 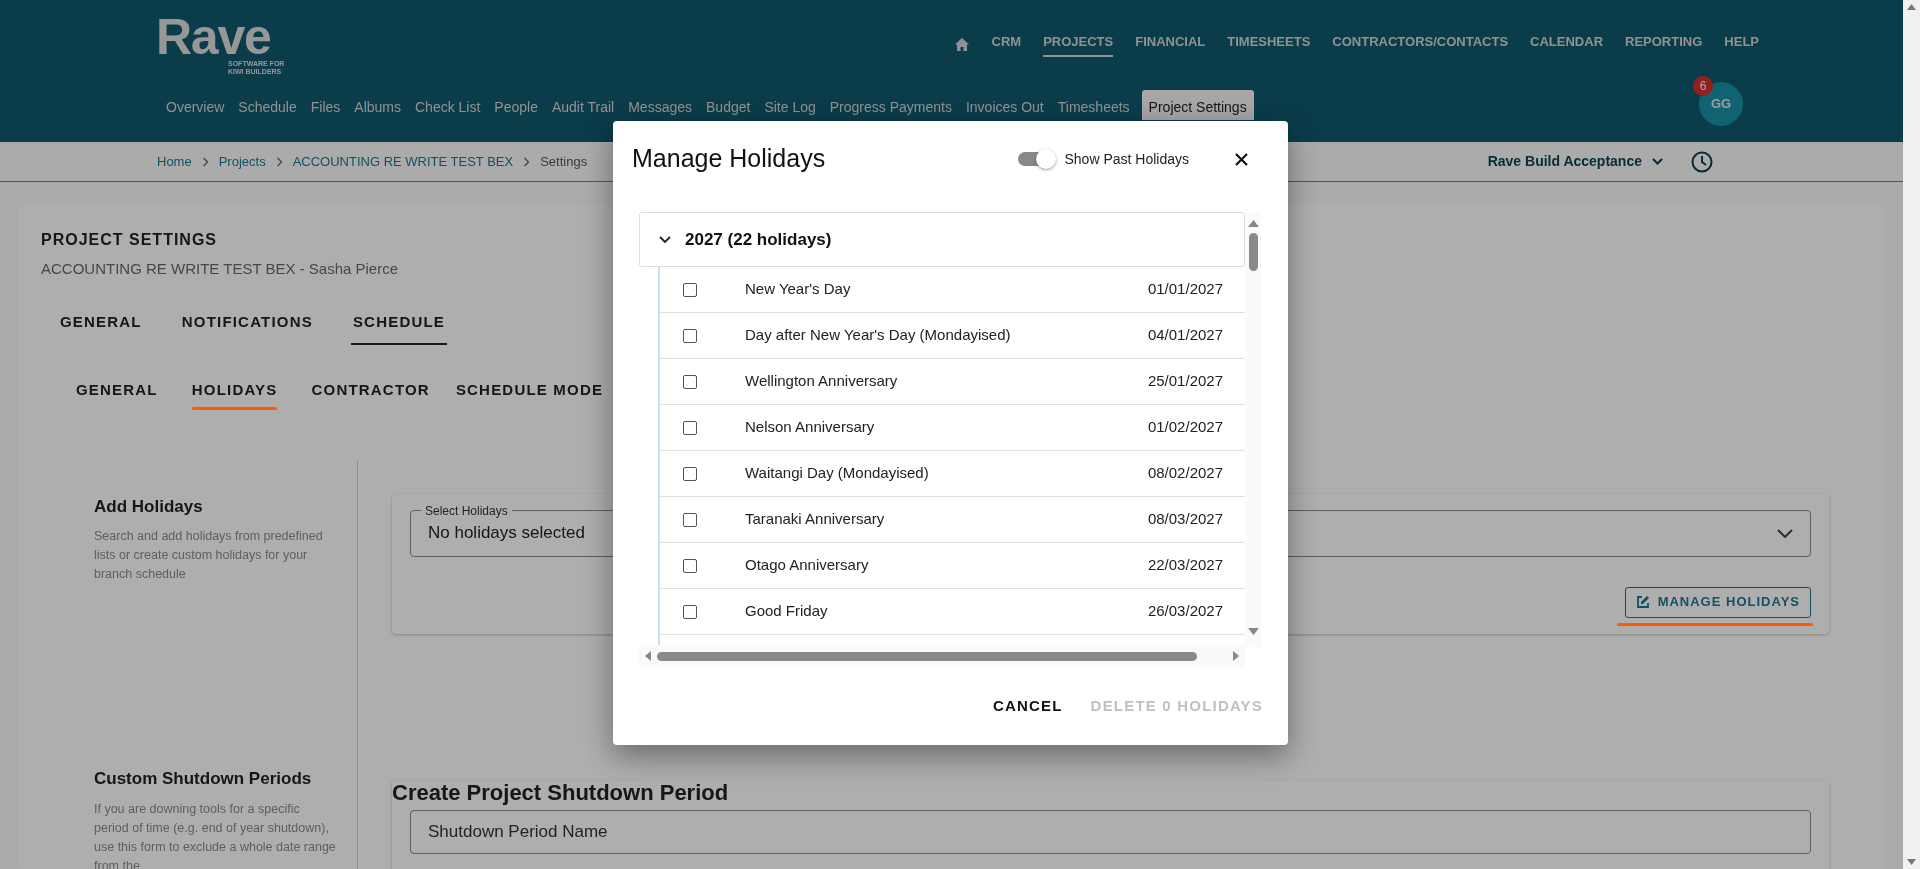 I want to click on page-subtitle: ACCOUNTING RE WRITE TEST BEX - Sasha Pierce, so click(x=220, y=269).